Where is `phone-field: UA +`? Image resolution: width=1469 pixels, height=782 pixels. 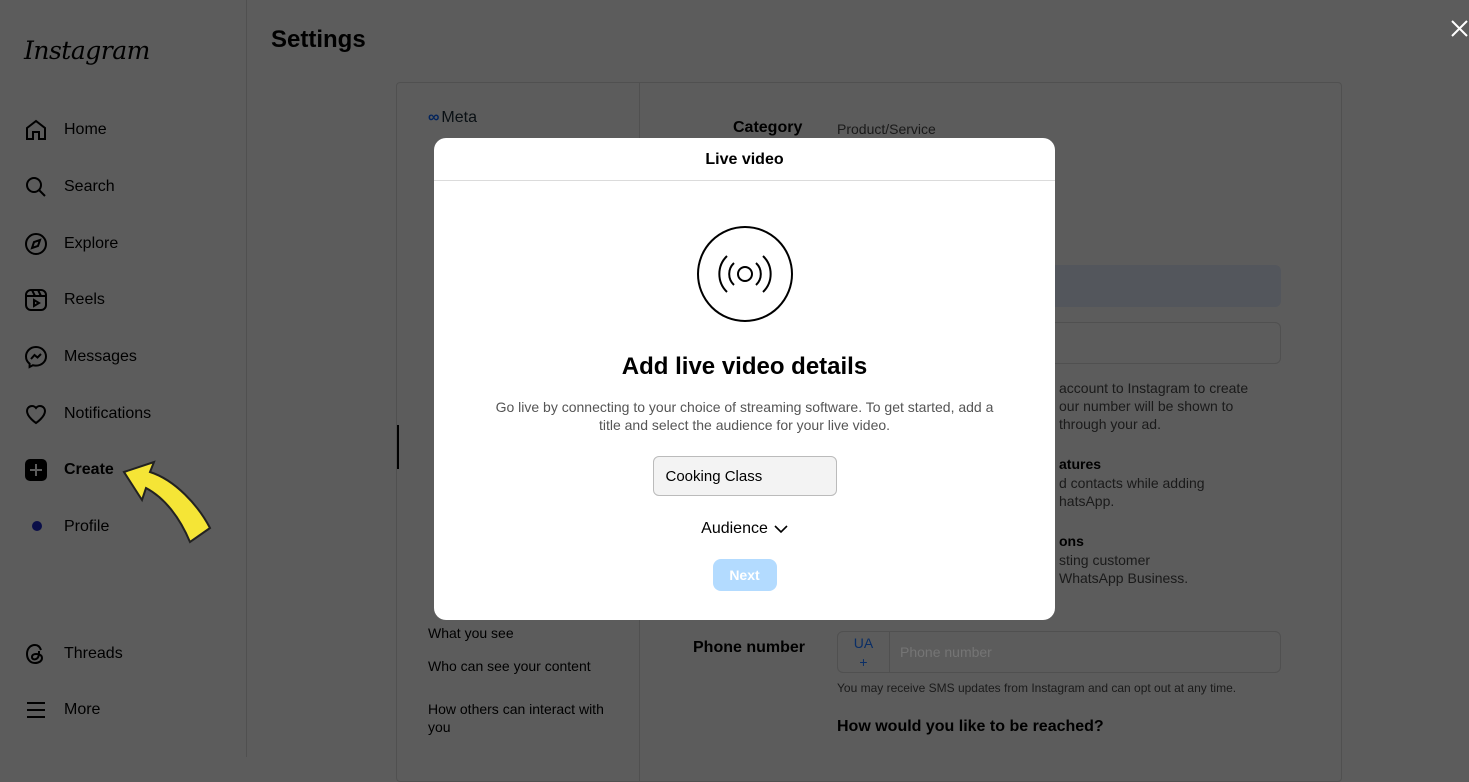
phone-field: UA + is located at coordinates (1059, 652).